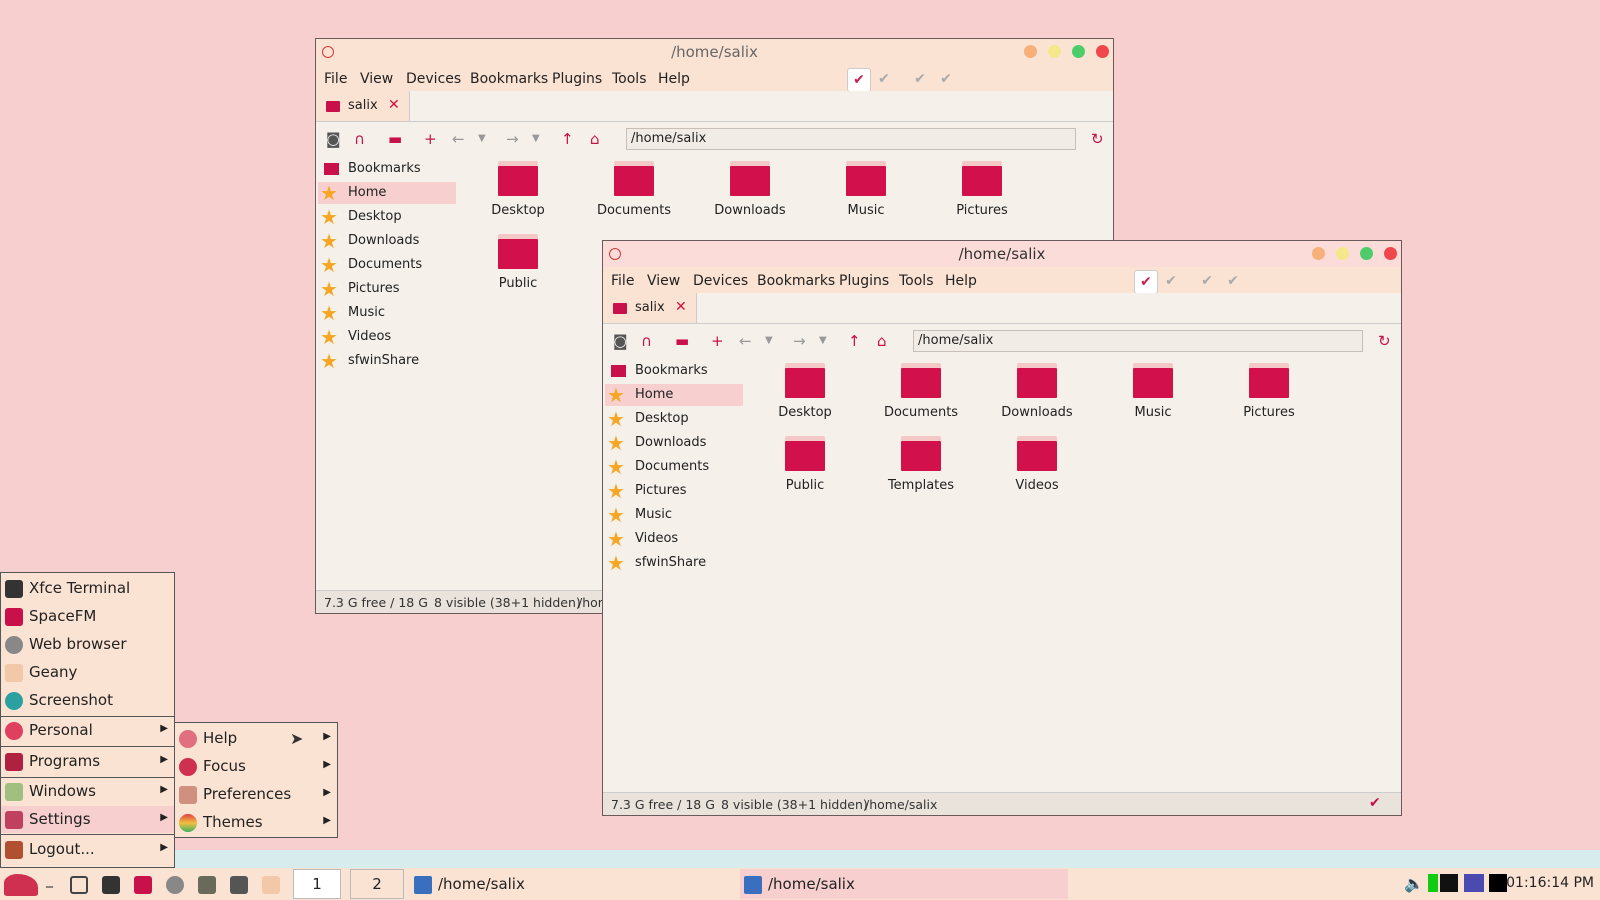 The width and height of the screenshot is (1600, 900). I want to click on task-home-salix-2: /home/salix, so click(904, 884).